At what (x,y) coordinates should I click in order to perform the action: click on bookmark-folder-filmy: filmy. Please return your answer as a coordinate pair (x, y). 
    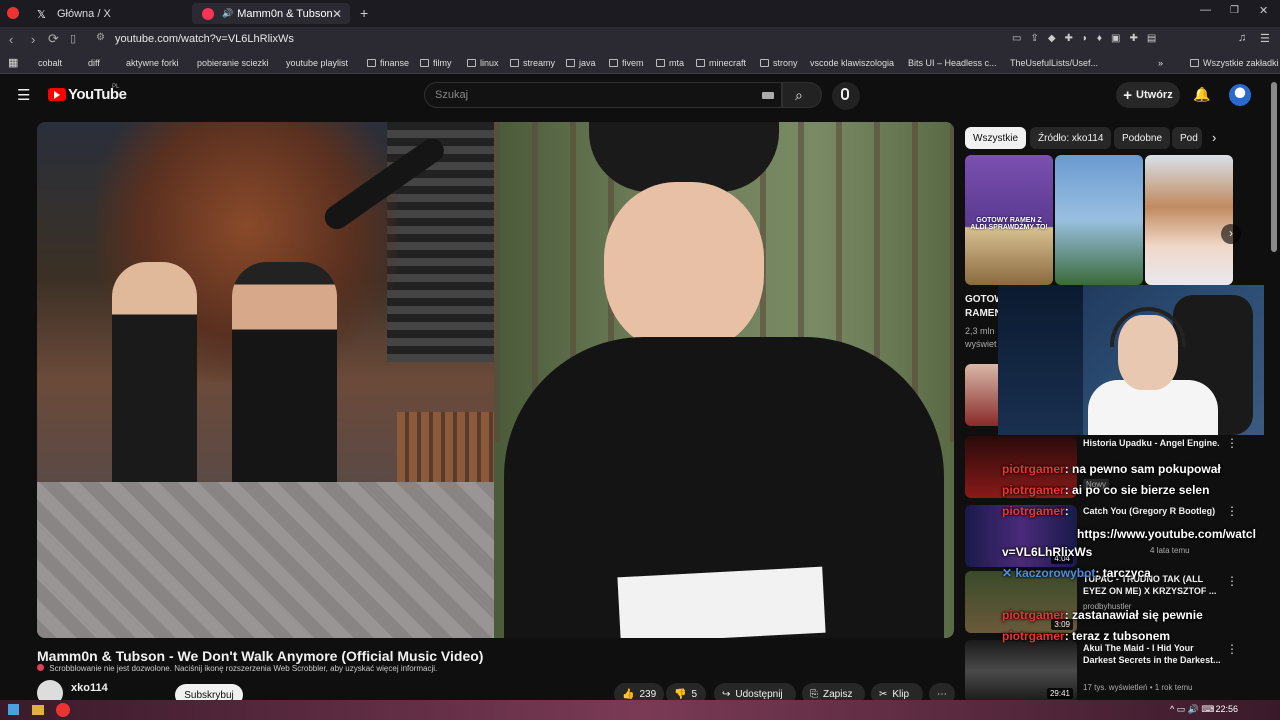
    Looking at the image, I should click on (436, 63).